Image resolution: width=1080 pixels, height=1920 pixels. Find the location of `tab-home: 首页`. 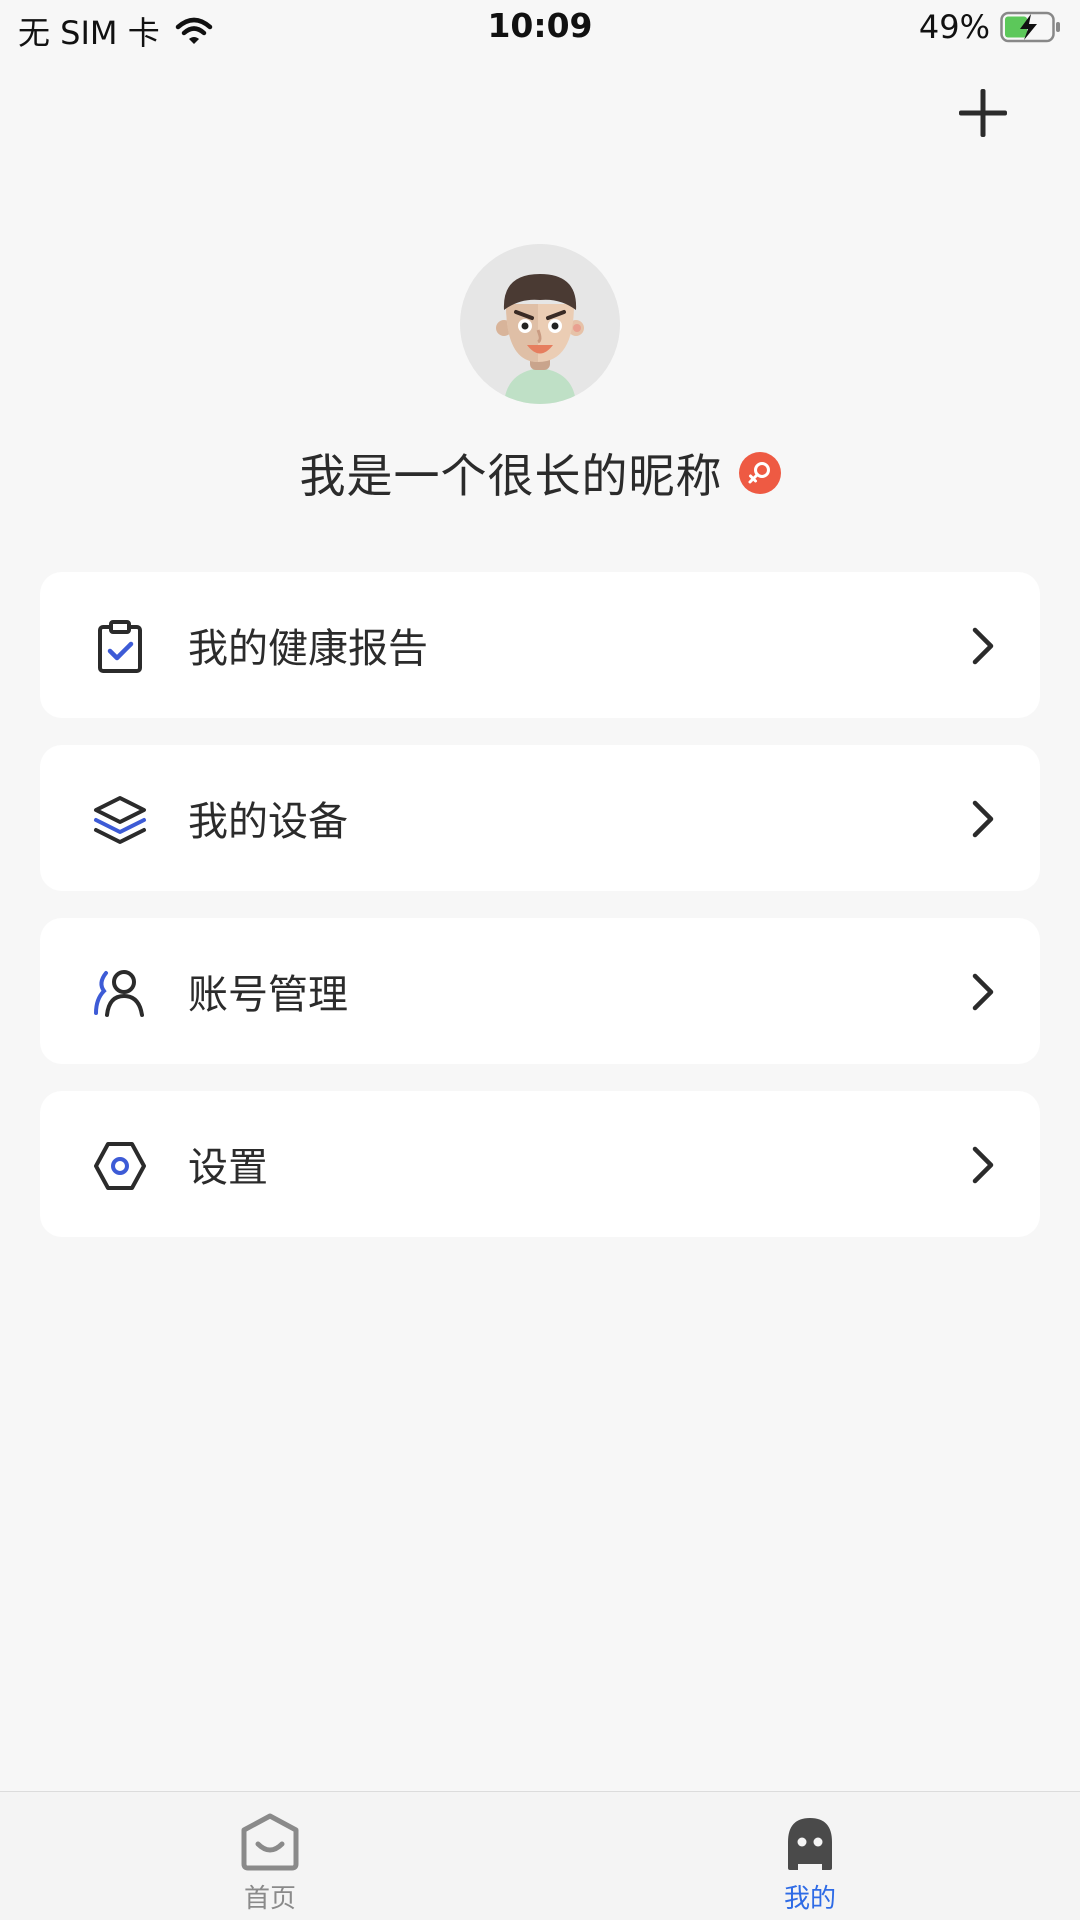

tab-home: 首页 is located at coordinates (270, 1856).